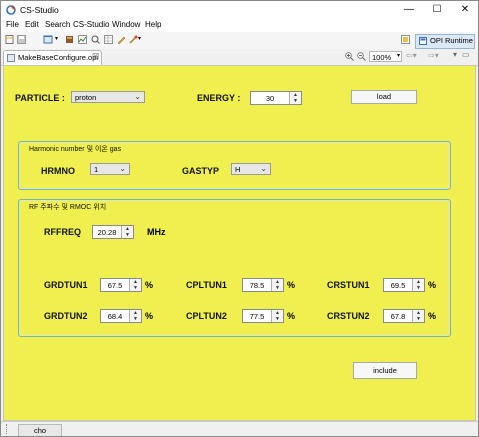  What do you see at coordinates (86, 97) in the screenshot?
I see `particle-value: proton` at bounding box center [86, 97].